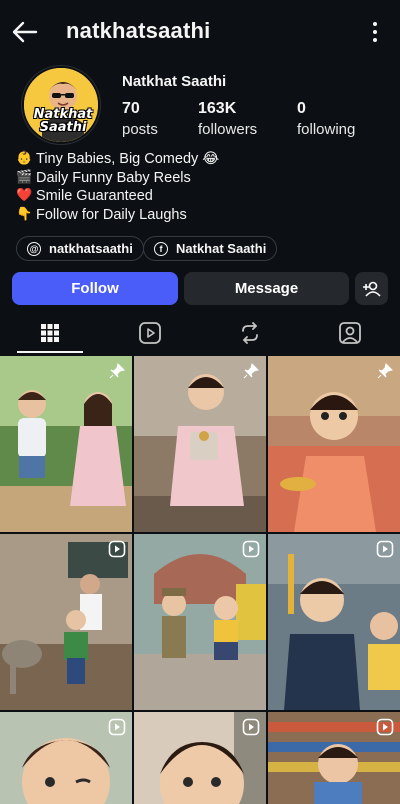  I want to click on heart-emoji-icon: ❤️, so click(24, 196).